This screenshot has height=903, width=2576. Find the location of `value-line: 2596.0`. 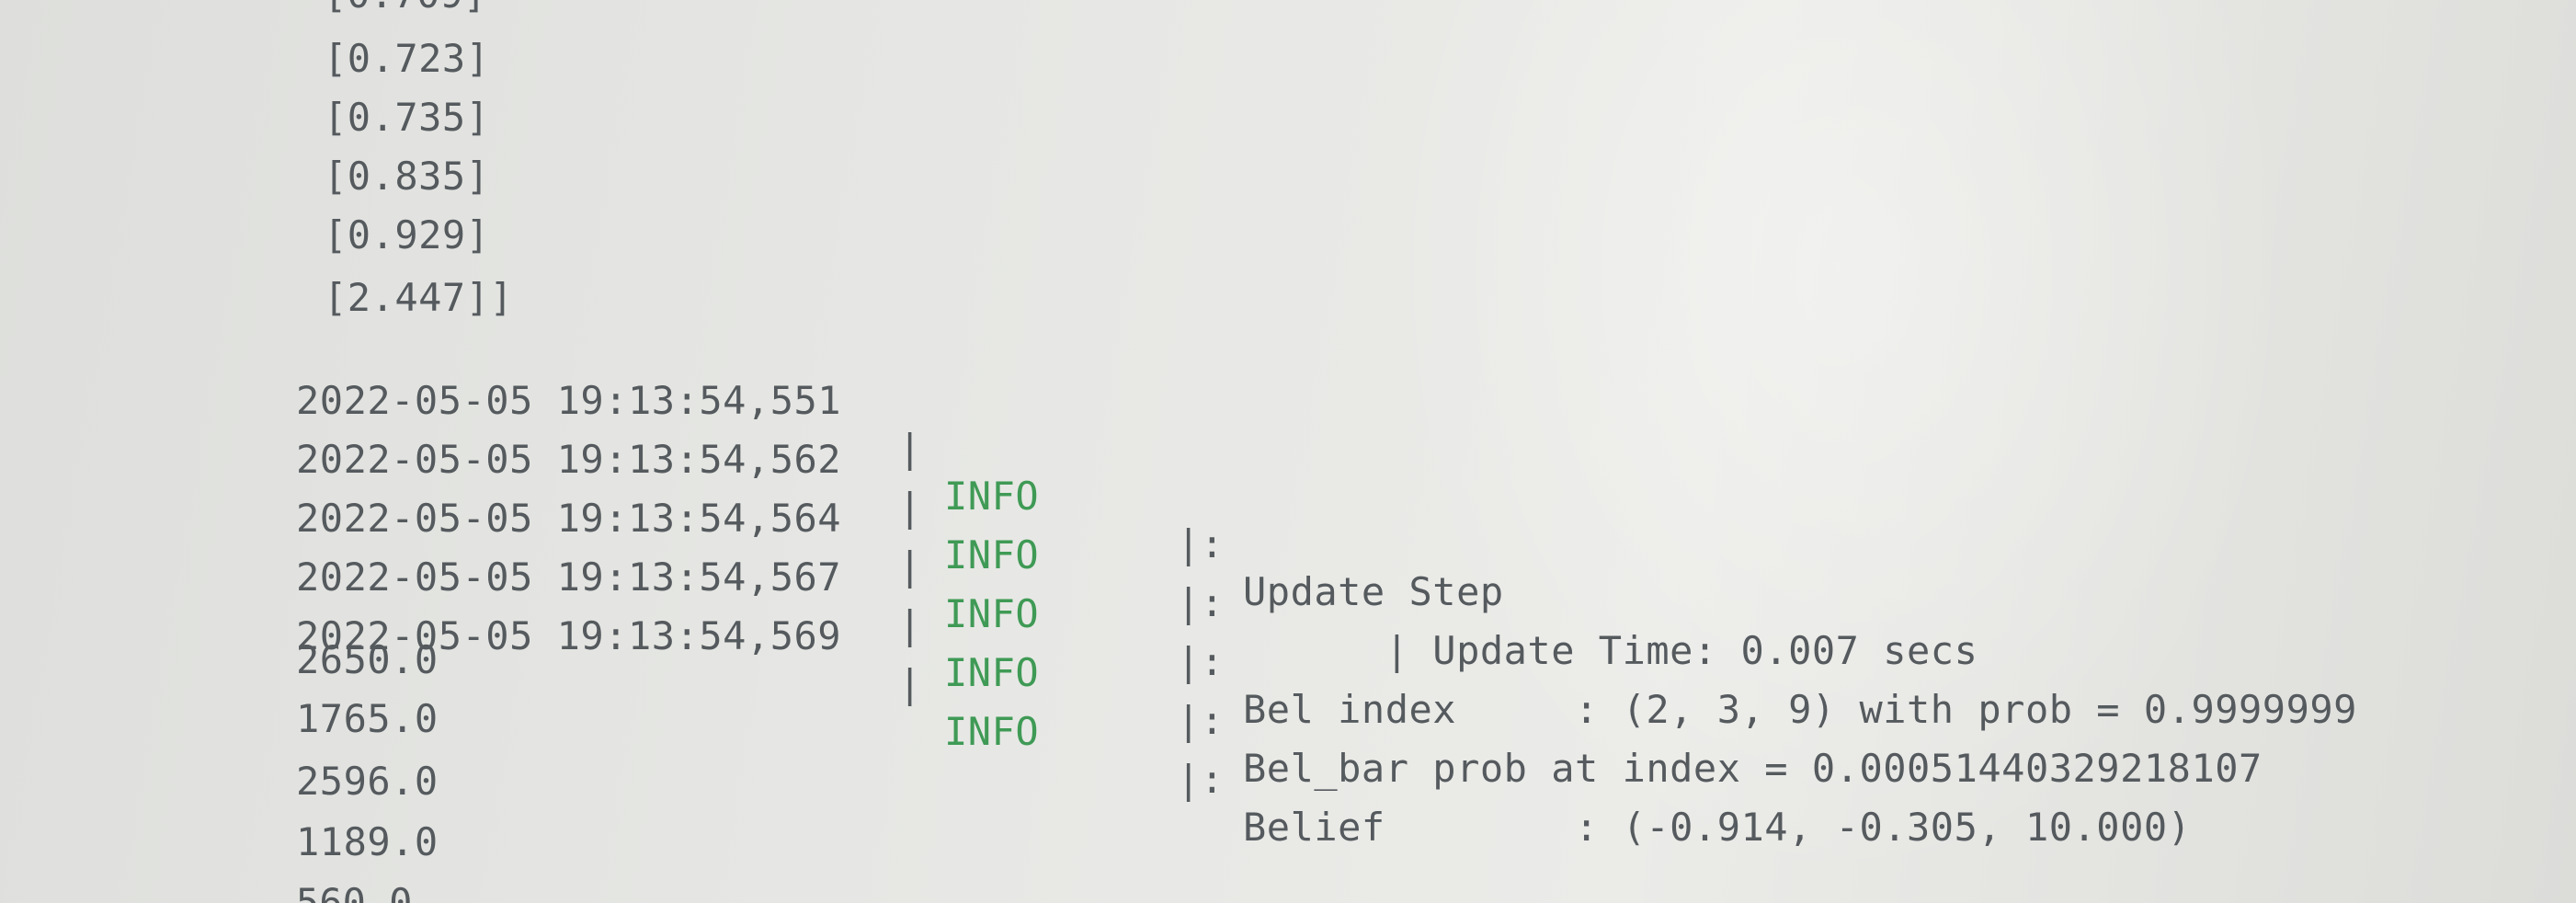

value-line: 2596.0 is located at coordinates (367, 781).